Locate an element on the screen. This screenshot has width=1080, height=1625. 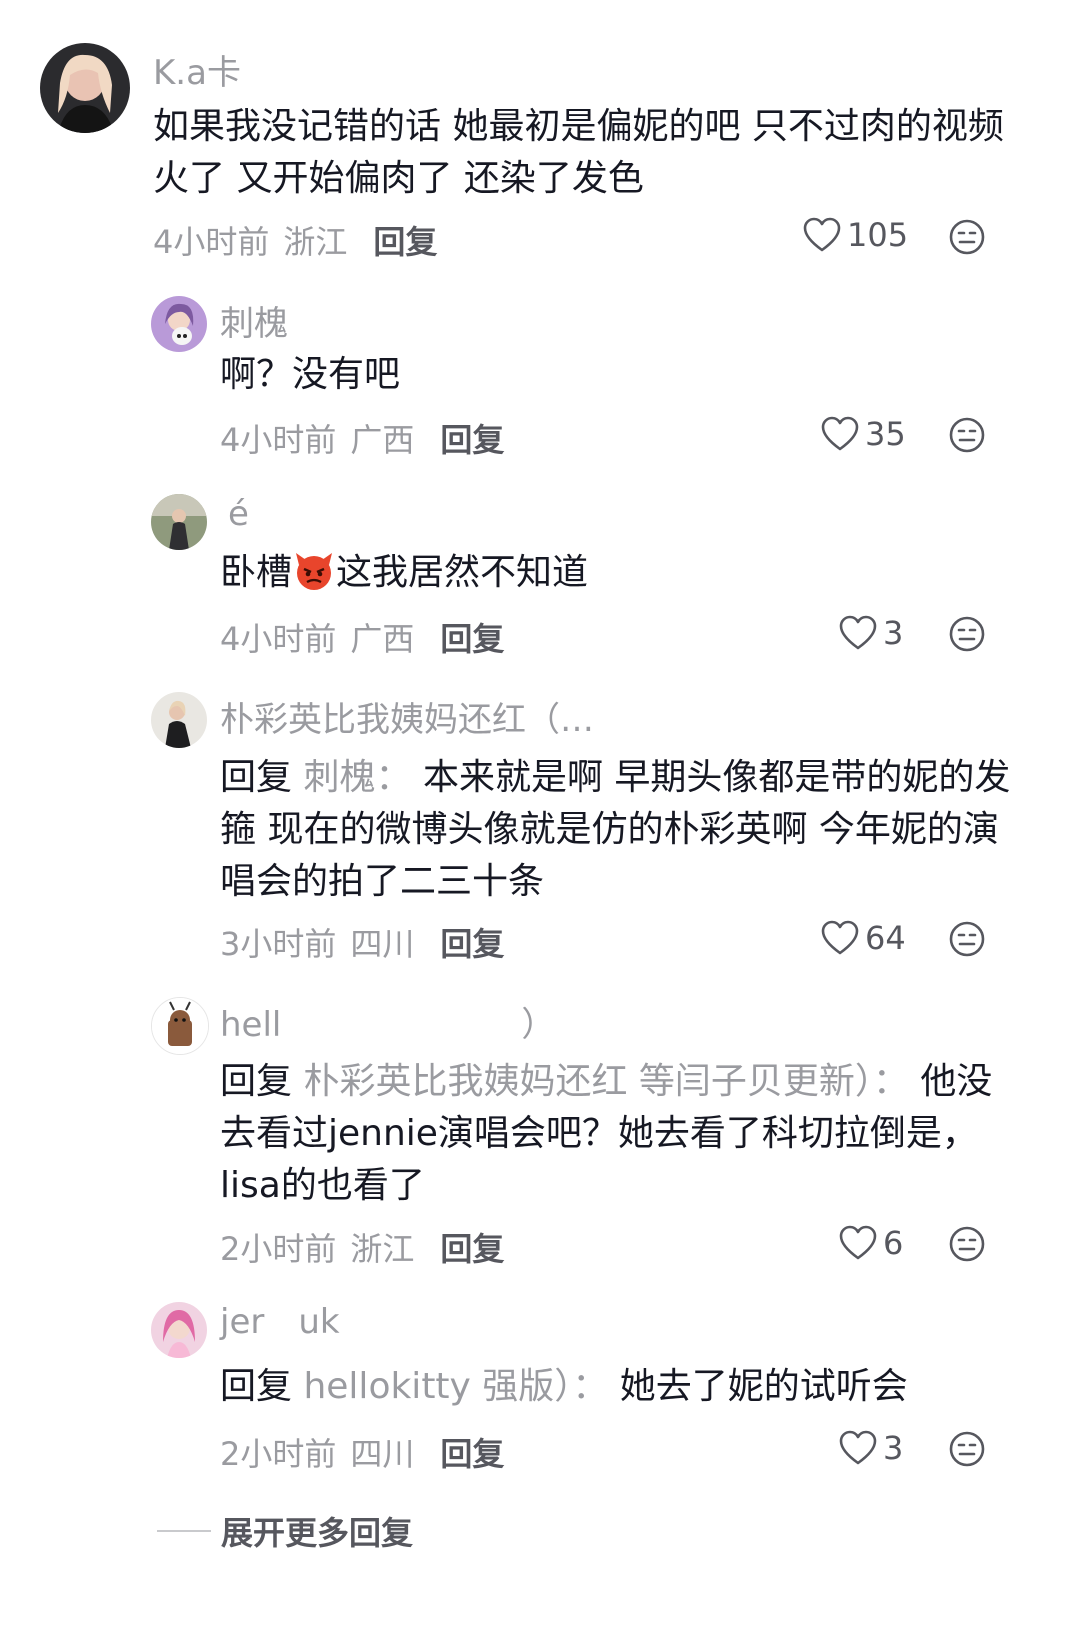
username: K.a卡 is located at coordinates (197, 69).